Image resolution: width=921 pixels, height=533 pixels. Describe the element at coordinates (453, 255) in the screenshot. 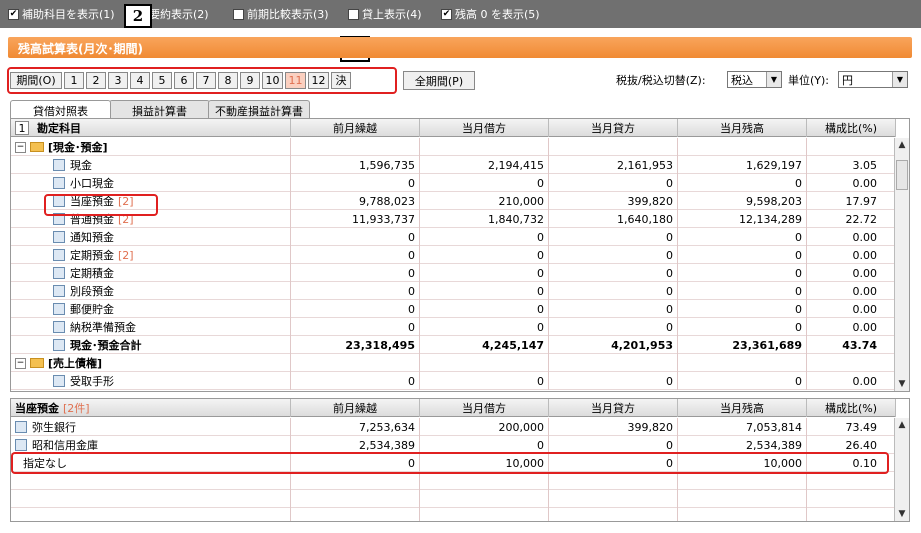

I see `table-row: 定期預金 [2] 0 0 0 0 0.00` at that location.